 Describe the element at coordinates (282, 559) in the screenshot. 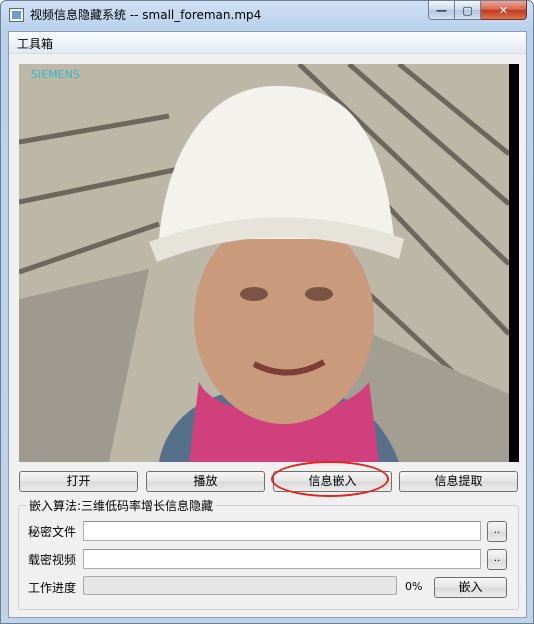

I see `carrier-video-field` at that location.